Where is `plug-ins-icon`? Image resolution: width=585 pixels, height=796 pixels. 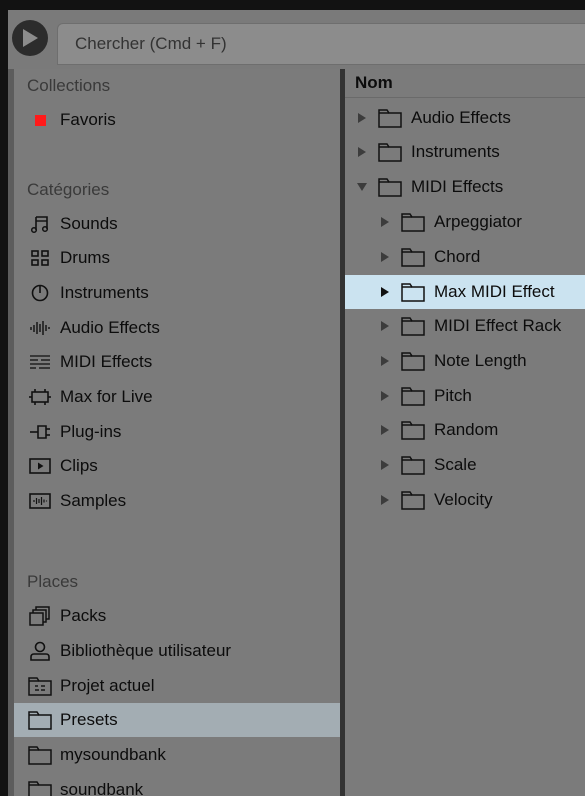 plug-ins-icon is located at coordinates (40, 432).